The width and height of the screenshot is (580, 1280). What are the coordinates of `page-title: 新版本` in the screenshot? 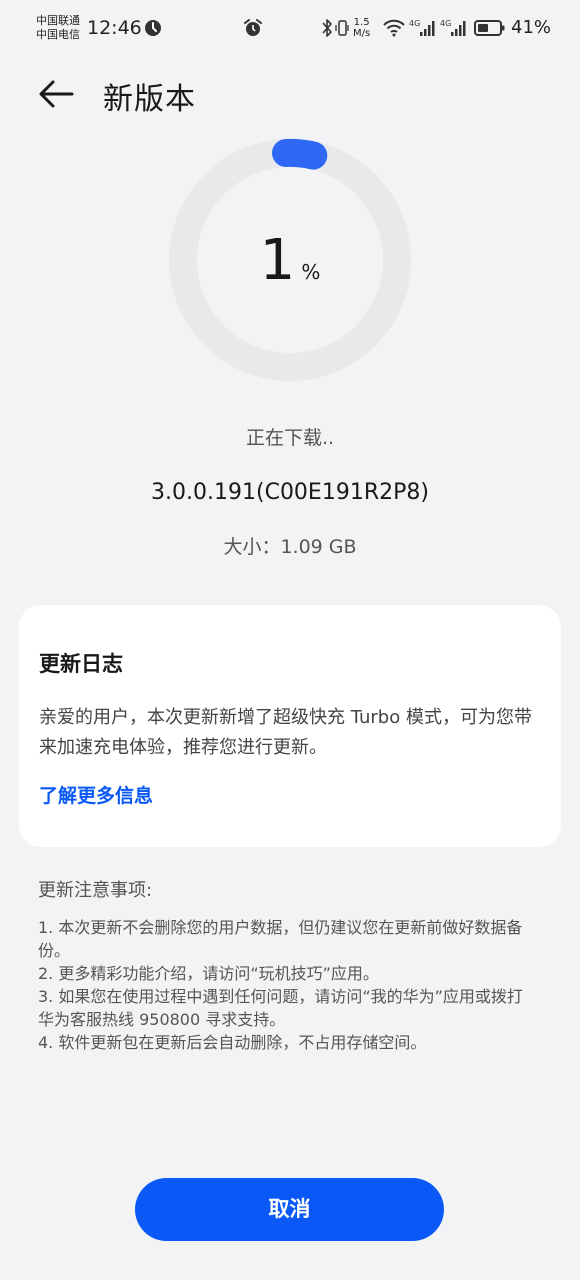 It's located at (149, 99).